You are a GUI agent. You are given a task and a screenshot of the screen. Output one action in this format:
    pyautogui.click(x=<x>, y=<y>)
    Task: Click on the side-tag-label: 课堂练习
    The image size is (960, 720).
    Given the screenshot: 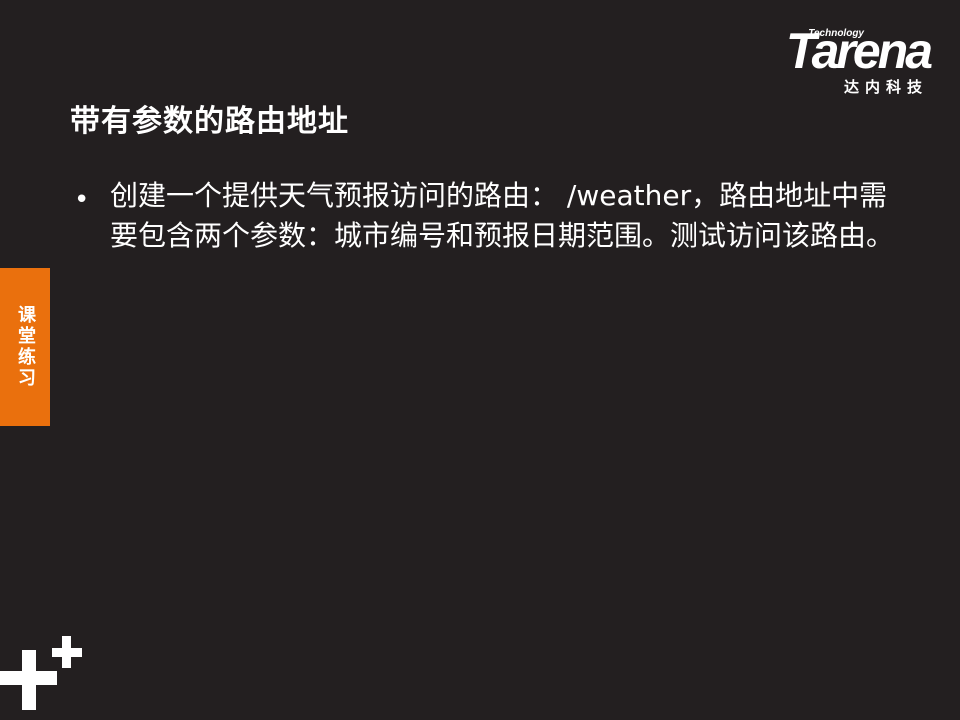 What is the action you would take?
    pyautogui.click(x=25, y=347)
    